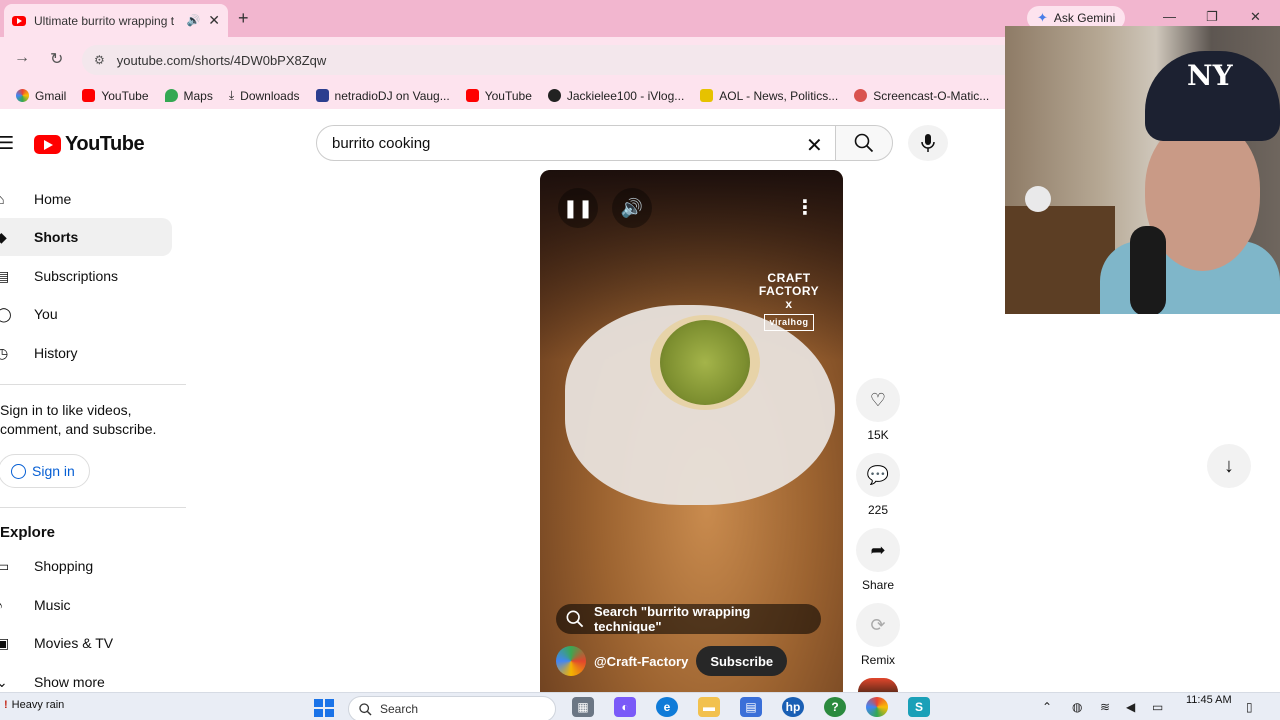 The height and width of the screenshot is (720, 1280). What do you see at coordinates (86, 353) in the screenshot?
I see `sidebar-item-history: ◷ History` at bounding box center [86, 353].